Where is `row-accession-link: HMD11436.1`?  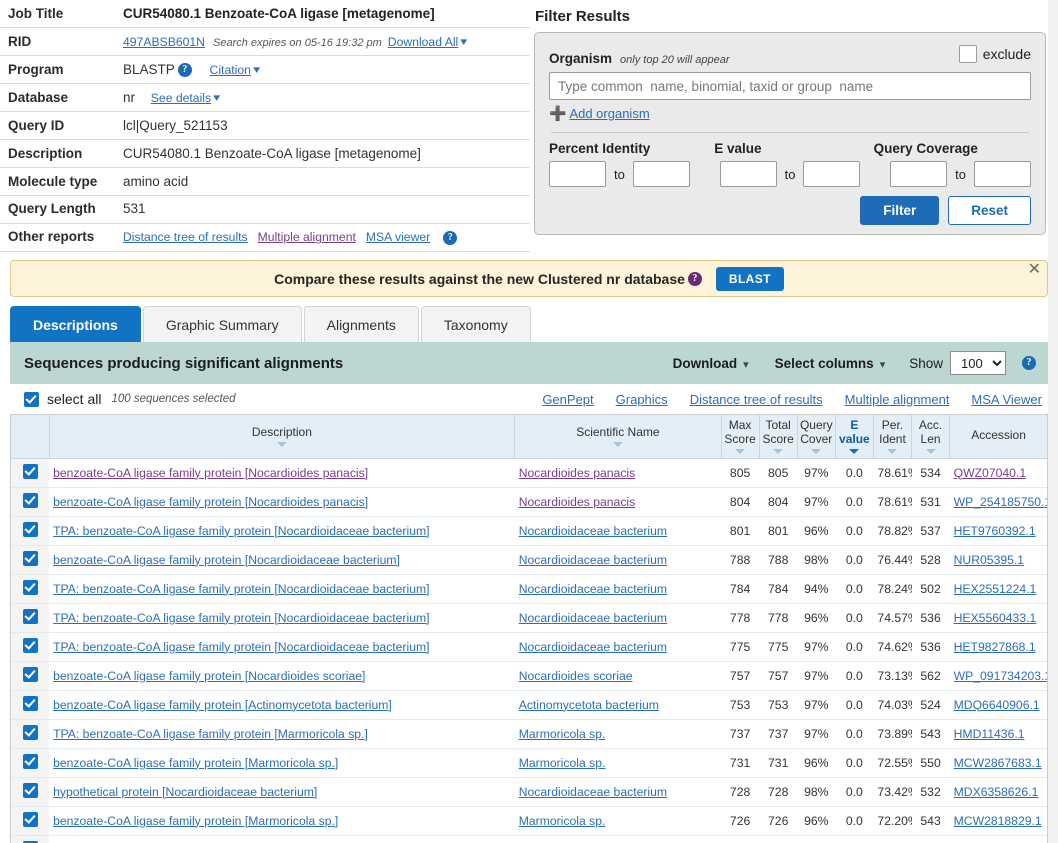 row-accession-link: HMD11436.1 is located at coordinates (989, 734).